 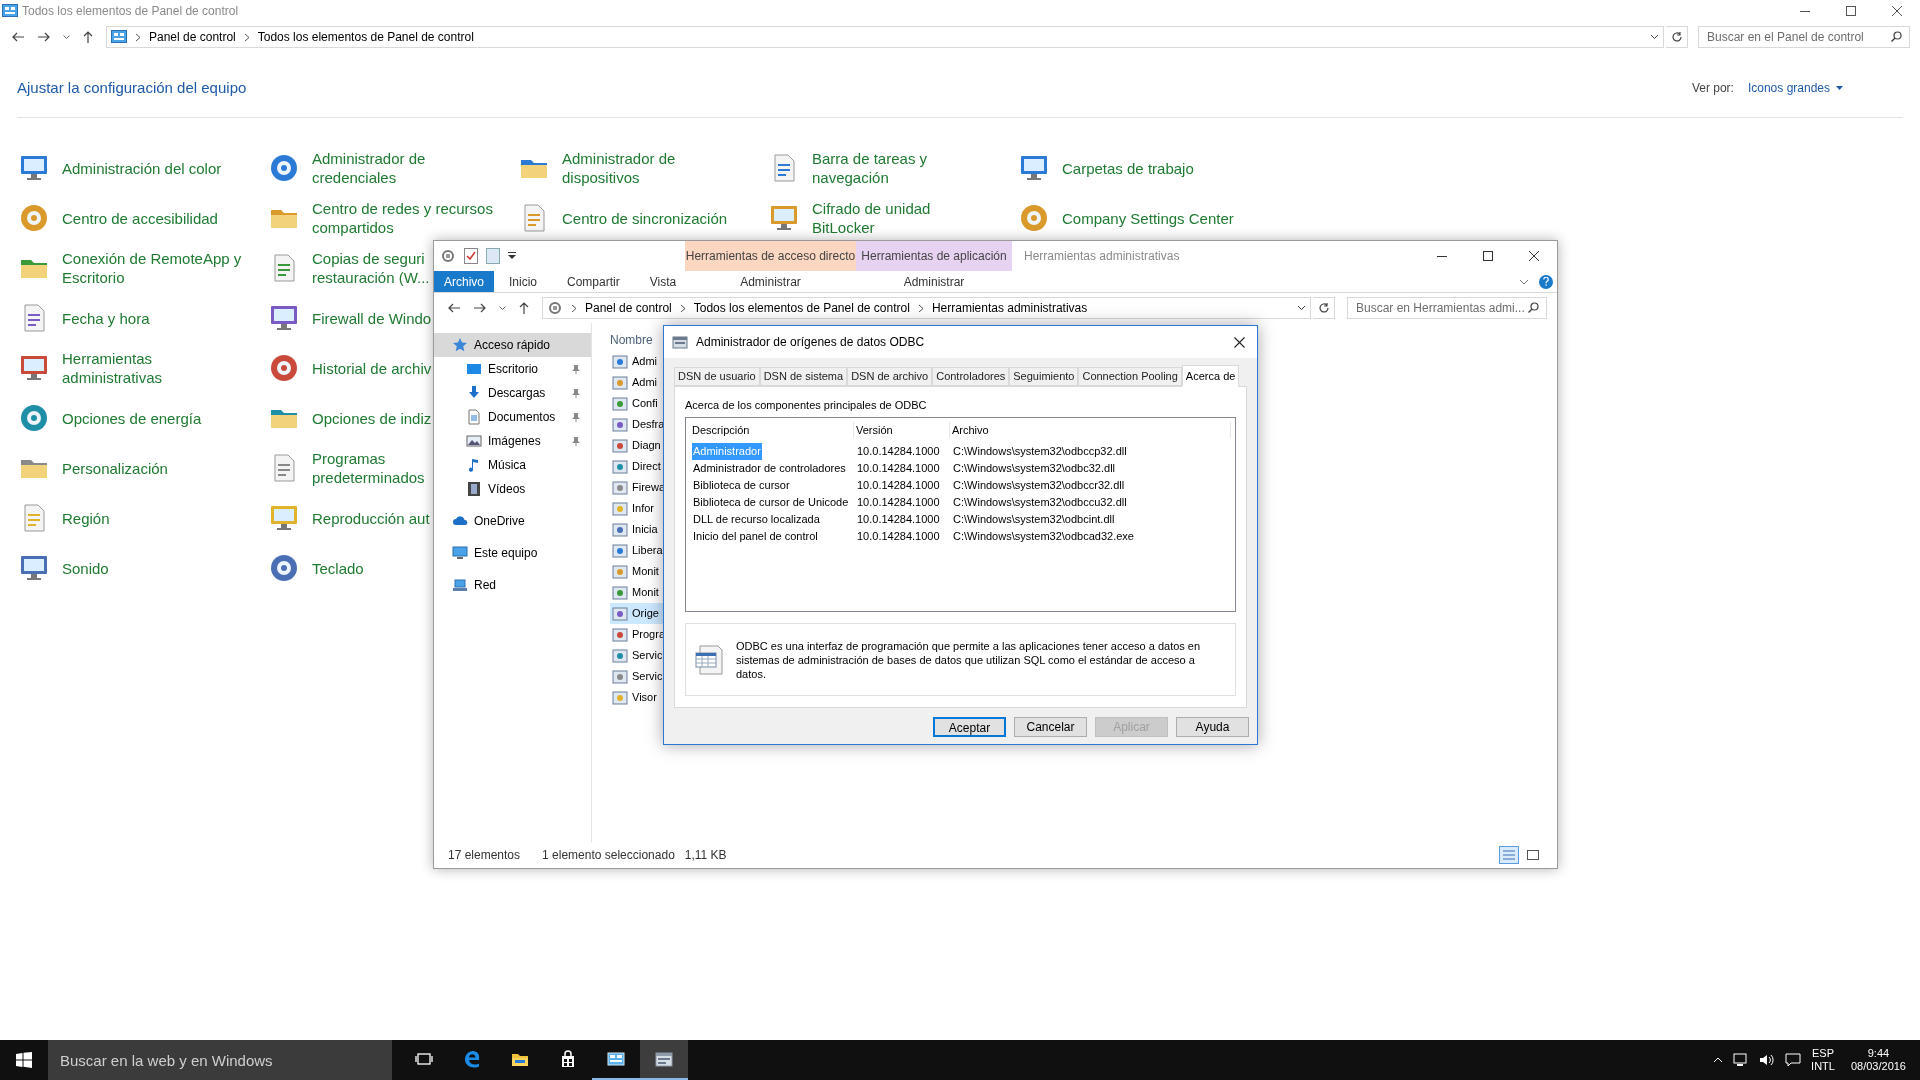 What do you see at coordinates (806, 405) in the screenshot?
I see `section-label: Acerca de los componentes principales de ODBC` at bounding box center [806, 405].